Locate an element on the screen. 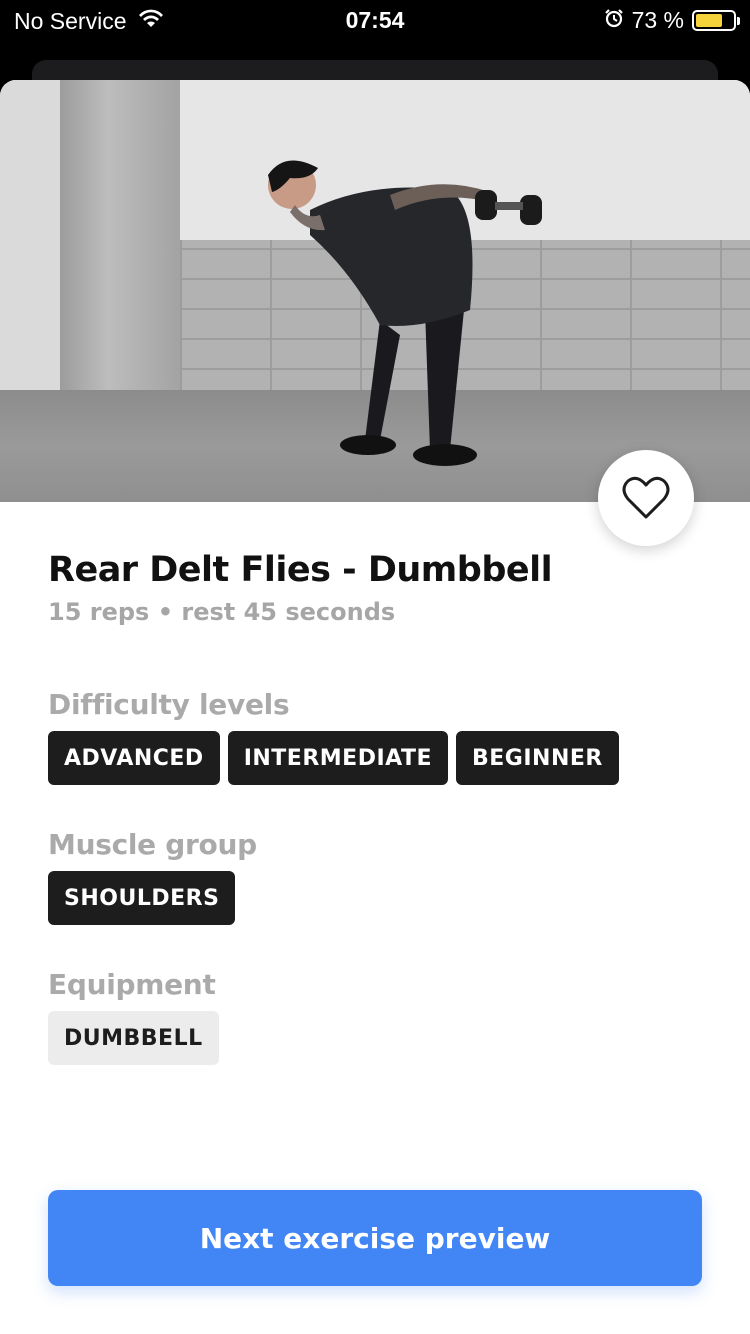 Image resolution: width=750 pixels, height=1334 pixels. next-exercise-preview-button: Next exercise preview is located at coordinates (375, 1238).